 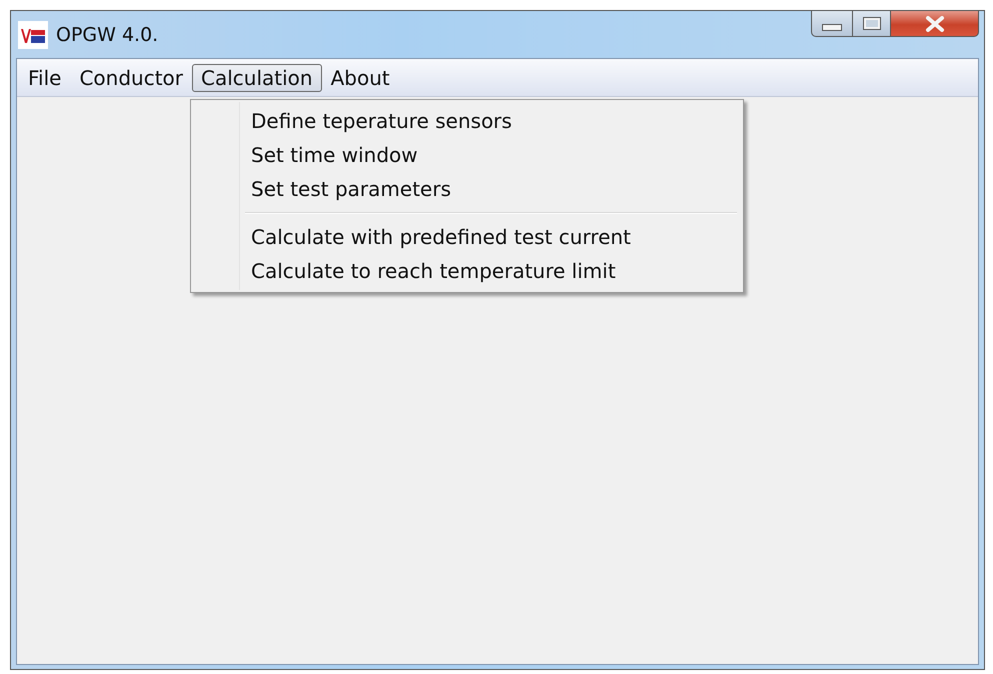 What do you see at coordinates (257, 78) in the screenshot?
I see `menu-item: Calculation` at bounding box center [257, 78].